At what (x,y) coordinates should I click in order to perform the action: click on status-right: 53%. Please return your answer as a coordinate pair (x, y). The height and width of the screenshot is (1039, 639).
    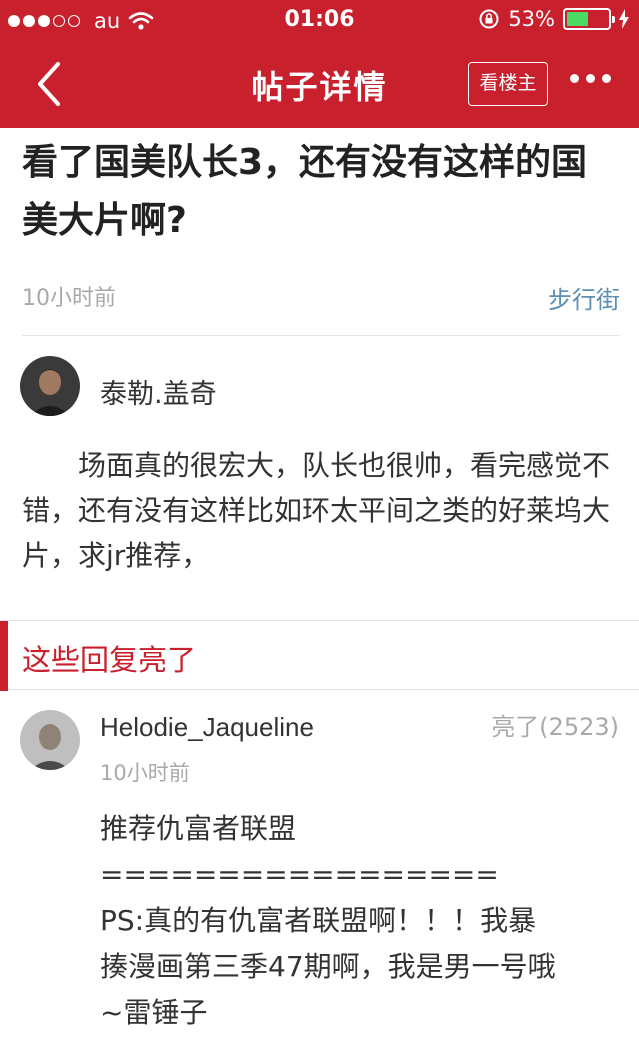
    Looking at the image, I should click on (553, 19).